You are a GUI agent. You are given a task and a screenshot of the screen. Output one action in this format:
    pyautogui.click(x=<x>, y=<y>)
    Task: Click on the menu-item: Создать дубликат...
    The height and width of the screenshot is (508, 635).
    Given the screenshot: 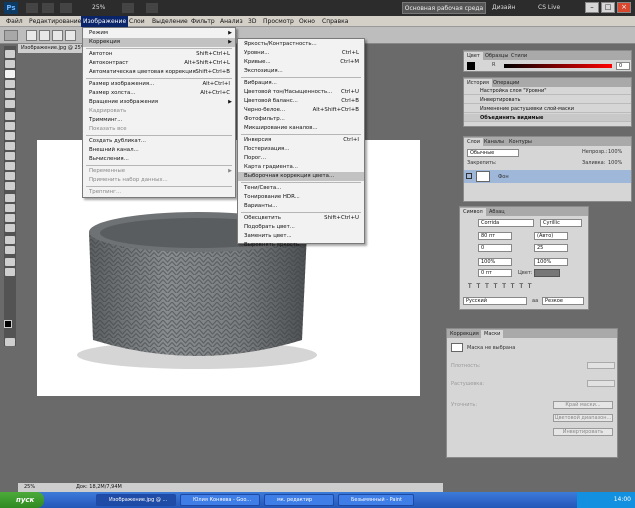 What is the action you would take?
    pyautogui.click(x=159, y=141)
    